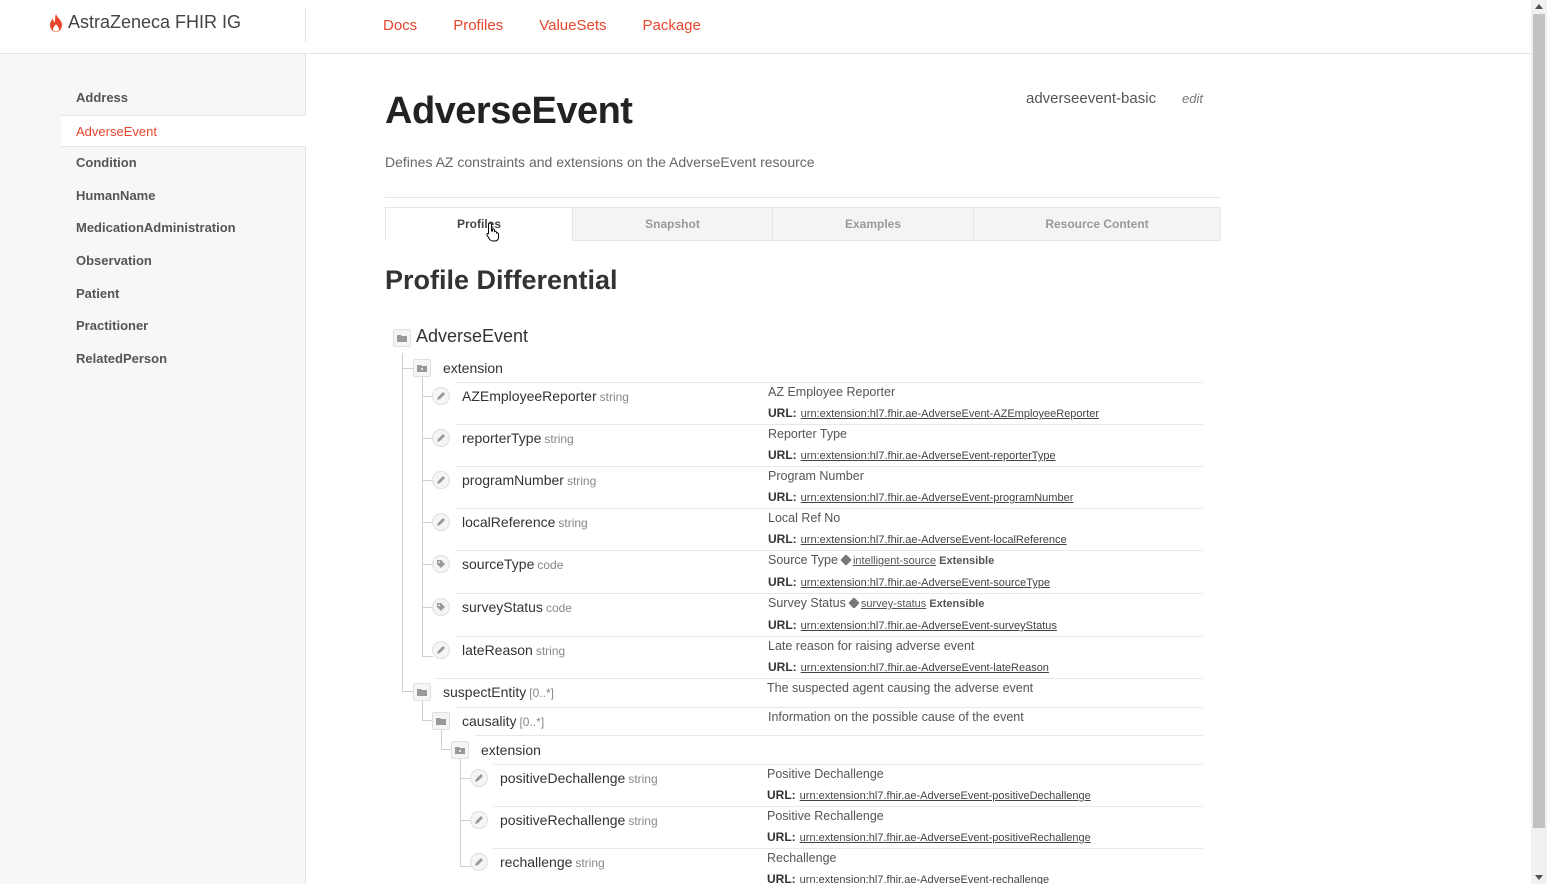  Describe the element at coordinates (502, 438) in the screenshot. I see `element-name: reporterType` at that location.